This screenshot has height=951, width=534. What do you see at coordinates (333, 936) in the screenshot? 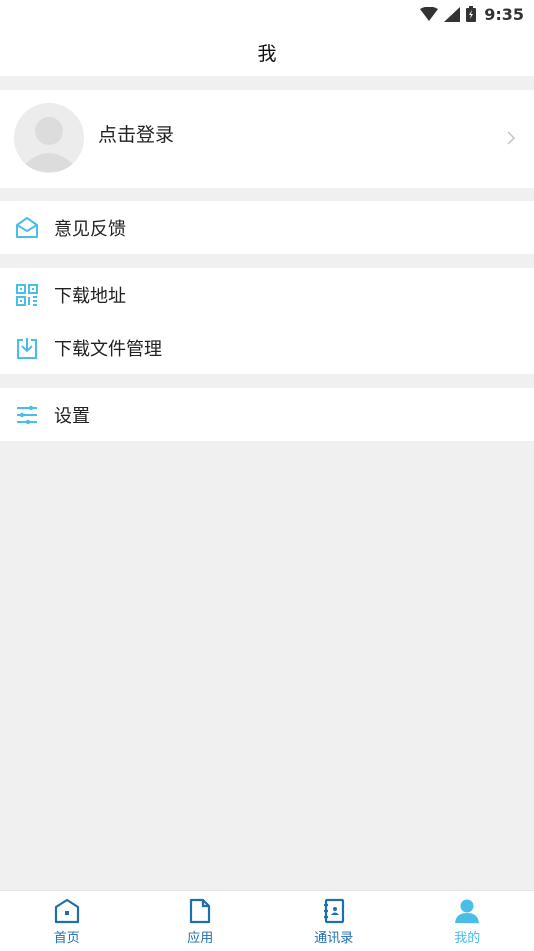
I see `nav-label-contacts: 通讯录` at bounding box center [333, 936].